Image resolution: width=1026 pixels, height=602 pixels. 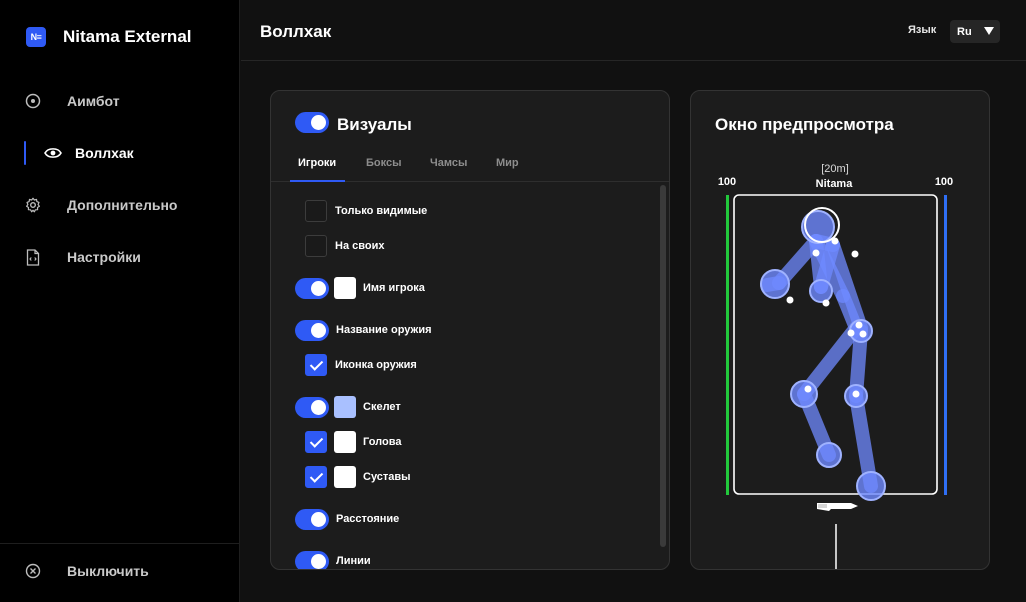 What do you see at coordinates (317, 163) in the screenshot?
I see `tab-players: Игроки` at bounding box center [317, 163].